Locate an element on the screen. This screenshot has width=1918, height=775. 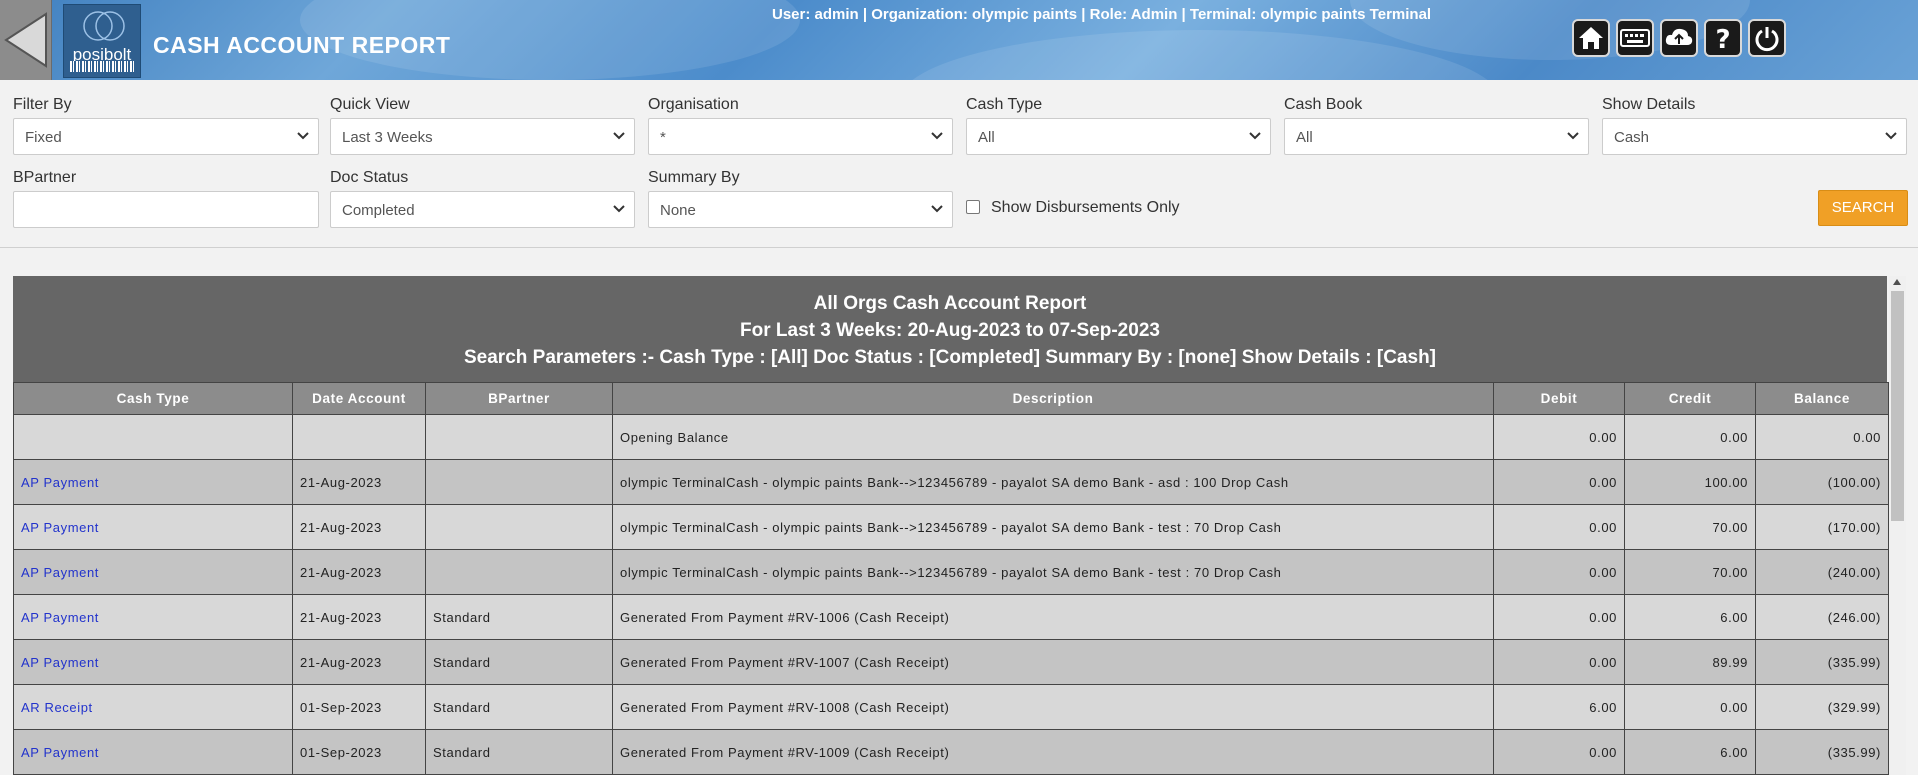
power-icon is located at coordinates (1767, 39).